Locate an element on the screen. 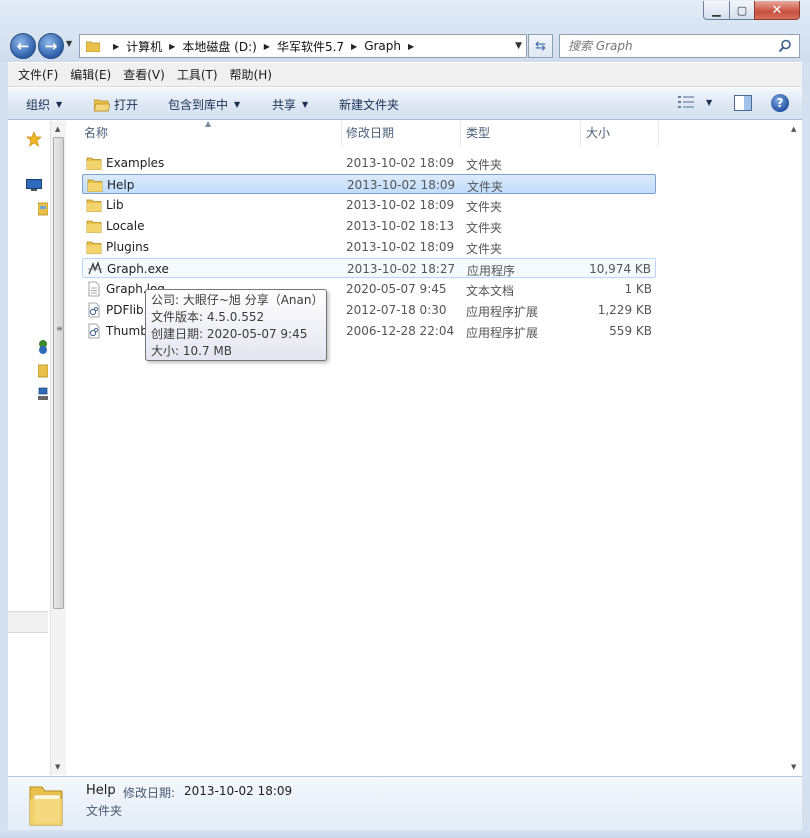 This screenshot has width=810, height=838. new-folder-button: 新建文件夹 is located at coordinates (369, 104).